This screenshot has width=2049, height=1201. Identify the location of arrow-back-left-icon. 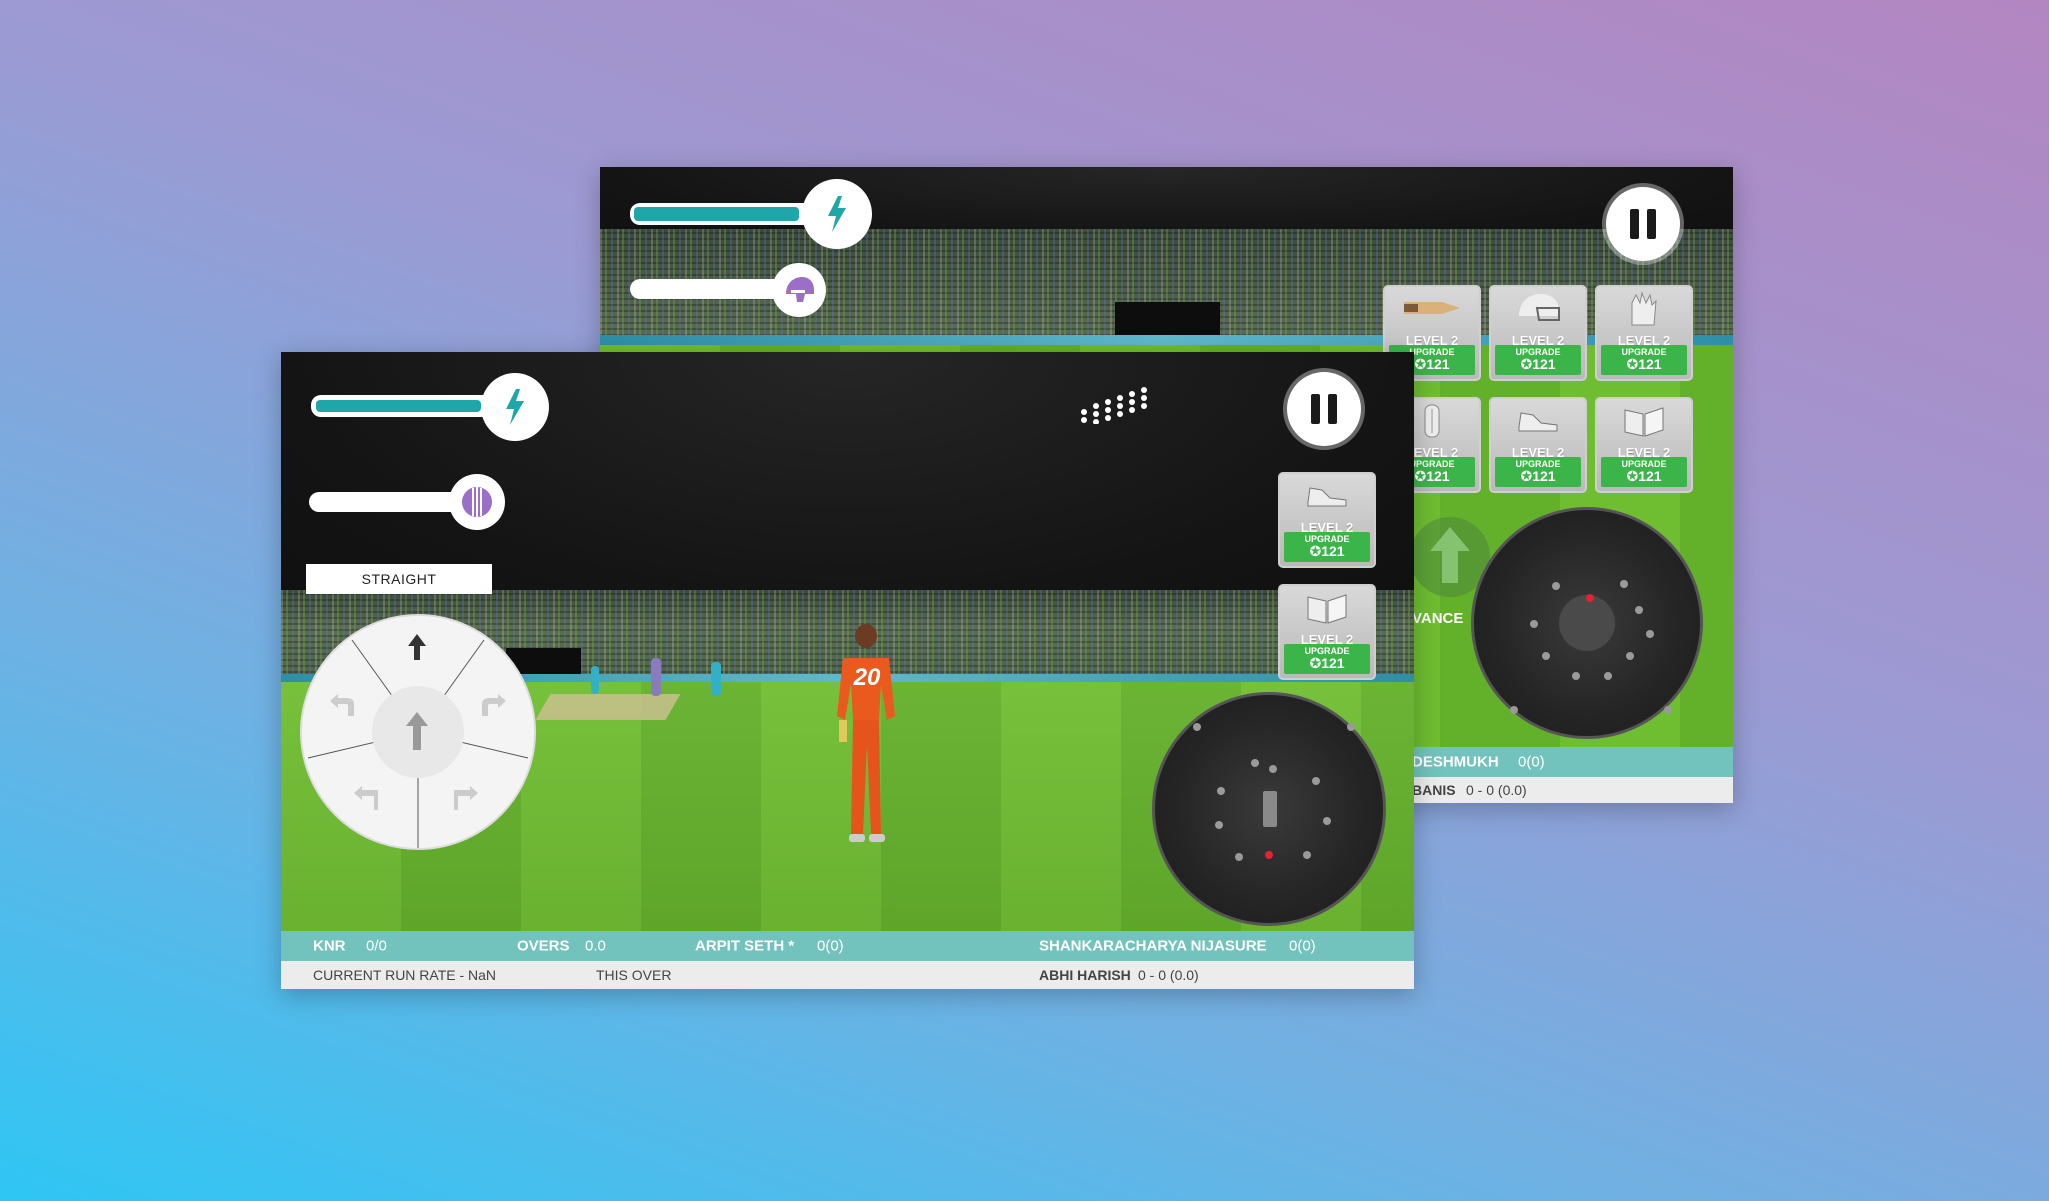
(366, 800).